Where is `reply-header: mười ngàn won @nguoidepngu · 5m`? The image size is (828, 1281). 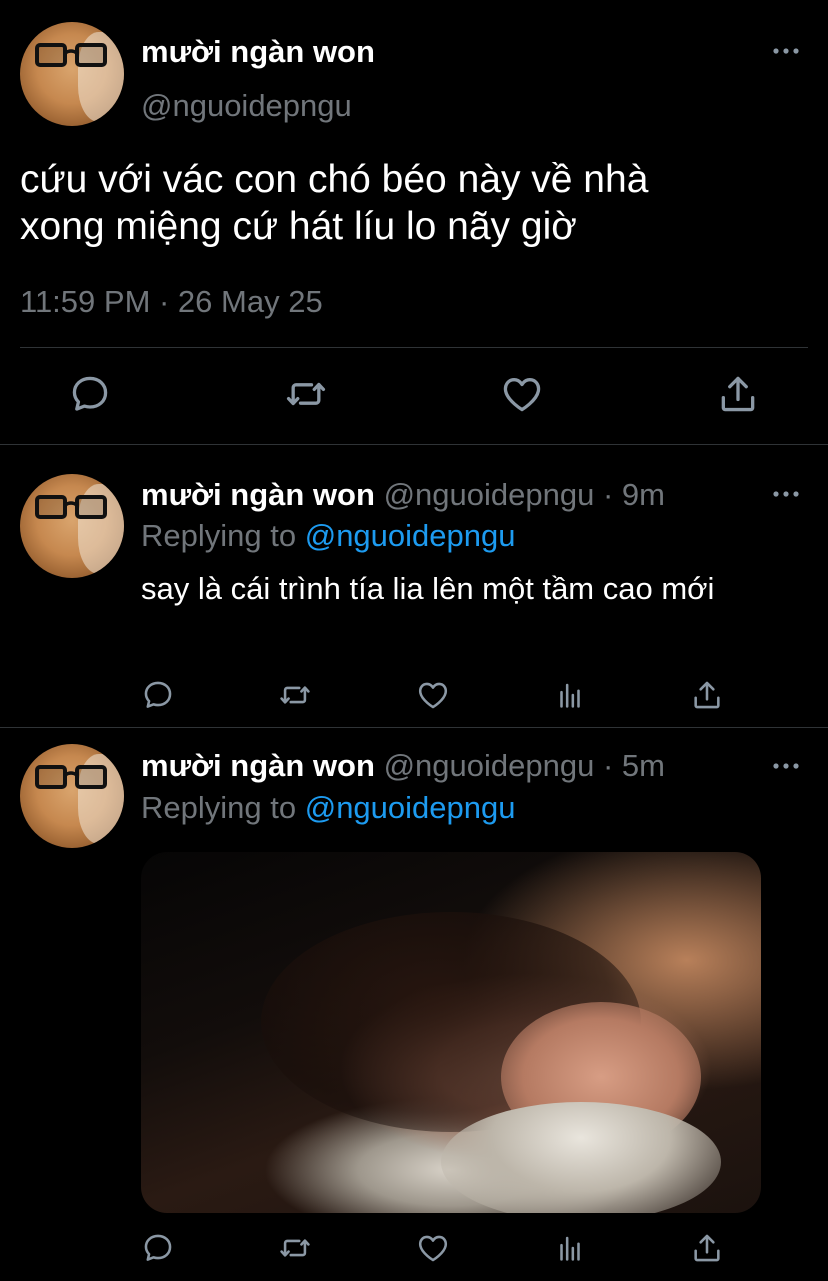 reply-header: mười ngàn won @nguoidepngu · 5m is located at coordinates (403, 766).